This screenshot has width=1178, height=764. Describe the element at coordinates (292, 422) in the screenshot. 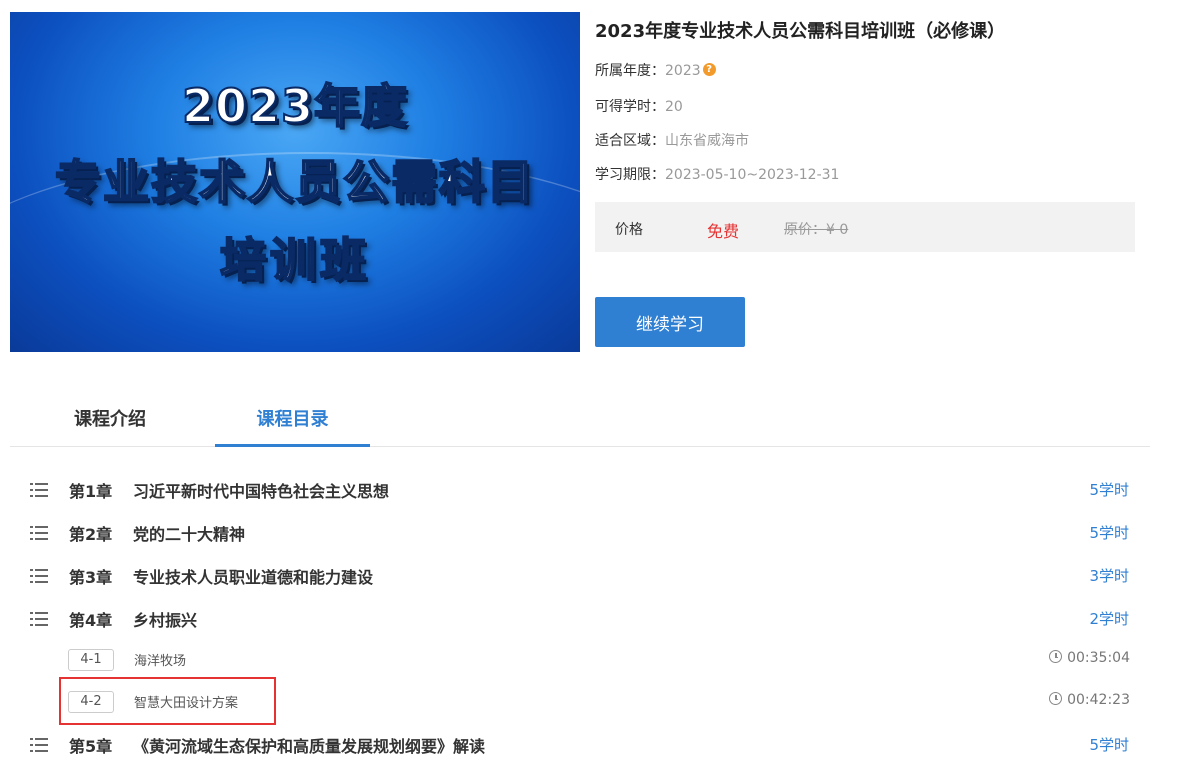

I see `tab-course-catalog: 课程目录` at that location.